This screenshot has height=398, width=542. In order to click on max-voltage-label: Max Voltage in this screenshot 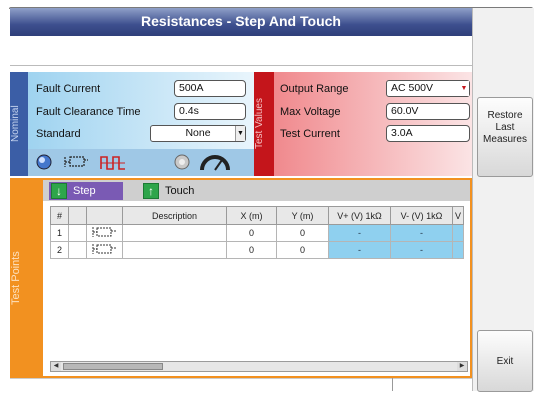, I will do `click(310, 112)`.